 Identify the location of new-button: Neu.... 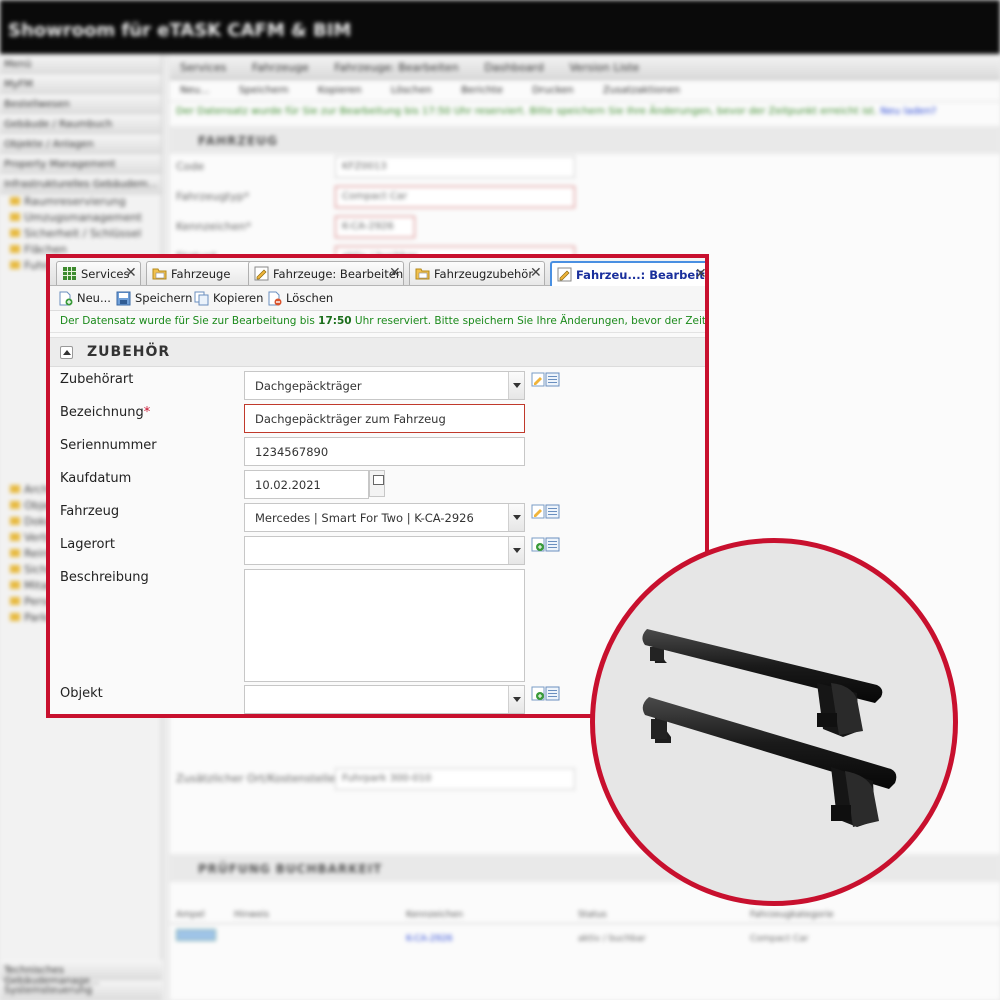
(84, 298).